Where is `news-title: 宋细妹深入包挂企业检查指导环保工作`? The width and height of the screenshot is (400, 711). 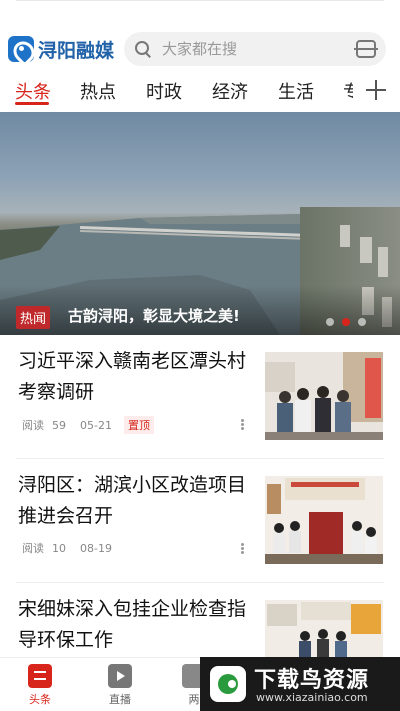
news-title: 宋细妹深入包挂企业检查指导环保工作 is located at coordinates (134, 625).